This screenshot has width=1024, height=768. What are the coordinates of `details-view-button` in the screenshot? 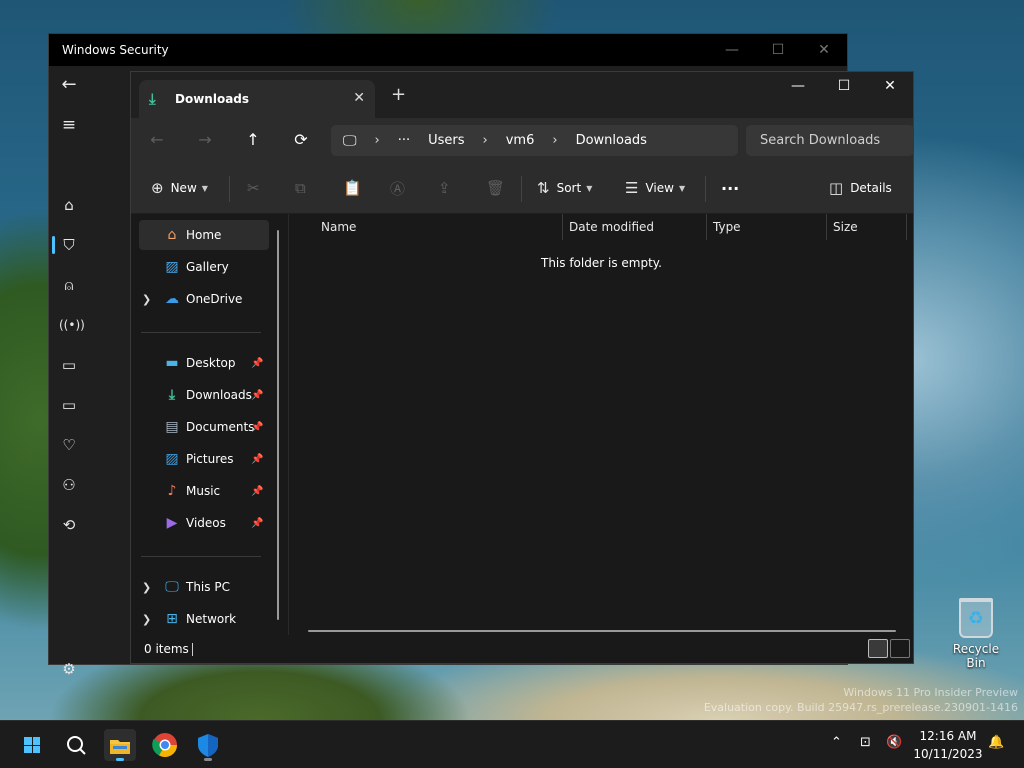 It's located at (878, 648).